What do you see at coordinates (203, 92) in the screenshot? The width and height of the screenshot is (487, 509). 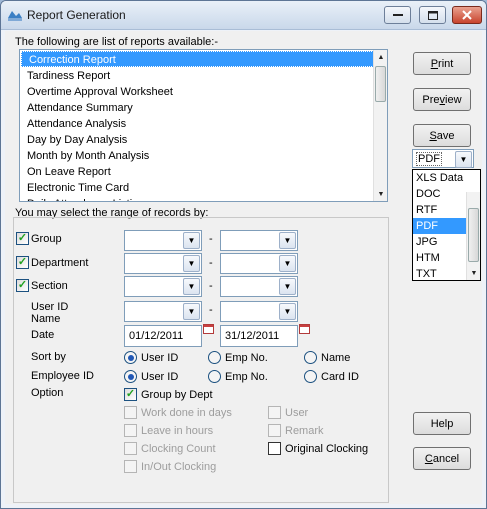 I see `report-list-item: Overtime Approval Worksheet` at bounding box center [203, 92].